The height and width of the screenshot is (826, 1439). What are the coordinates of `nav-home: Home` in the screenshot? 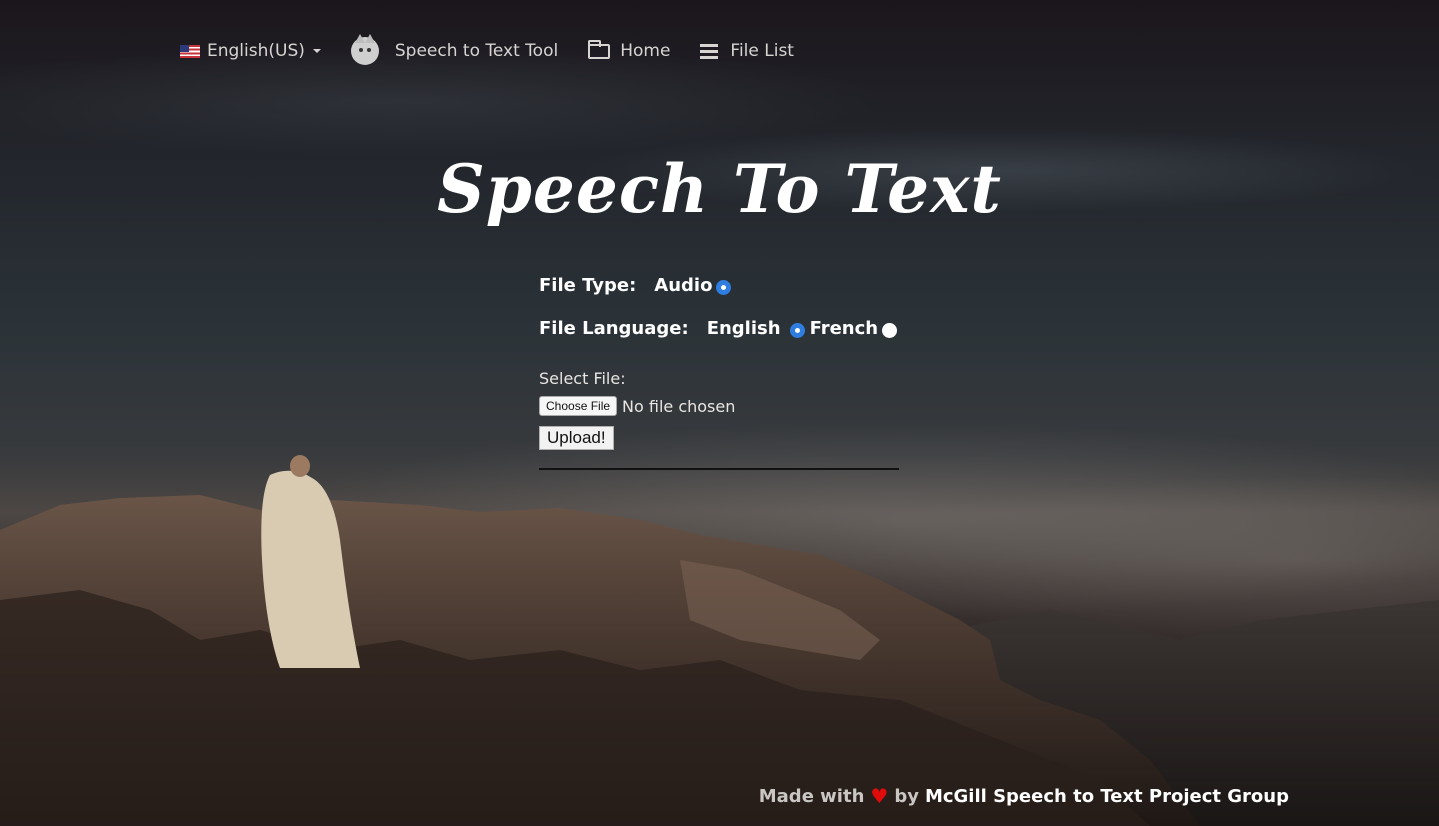 It's located at (629, 50).